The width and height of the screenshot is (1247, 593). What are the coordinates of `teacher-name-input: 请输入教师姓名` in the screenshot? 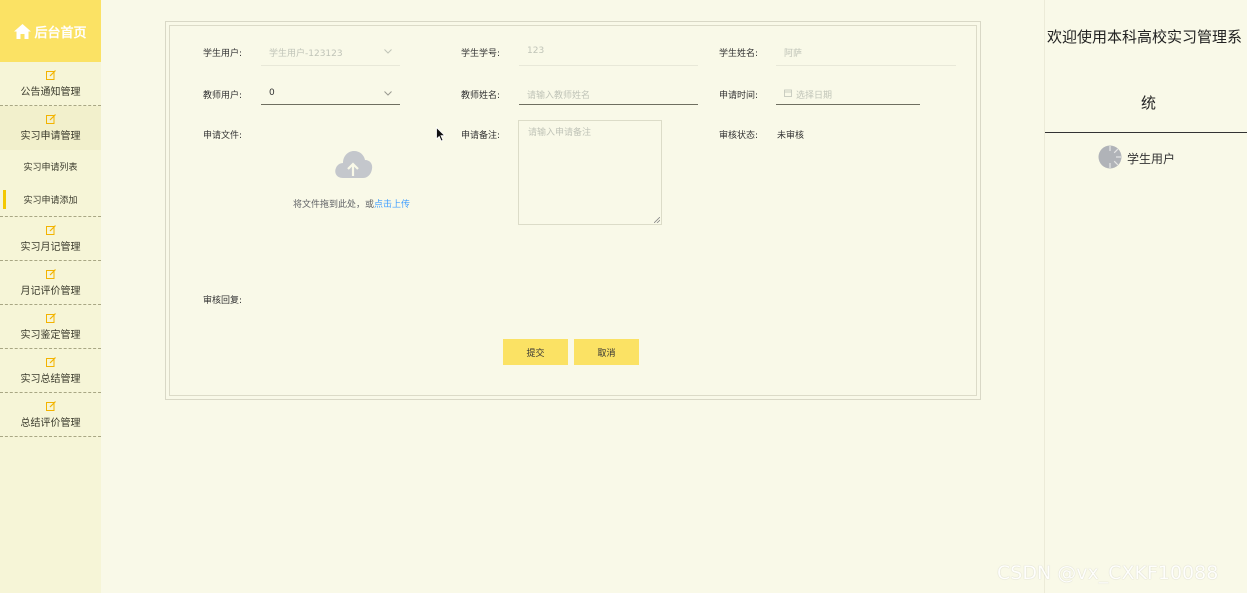 It's located at (558, 94).